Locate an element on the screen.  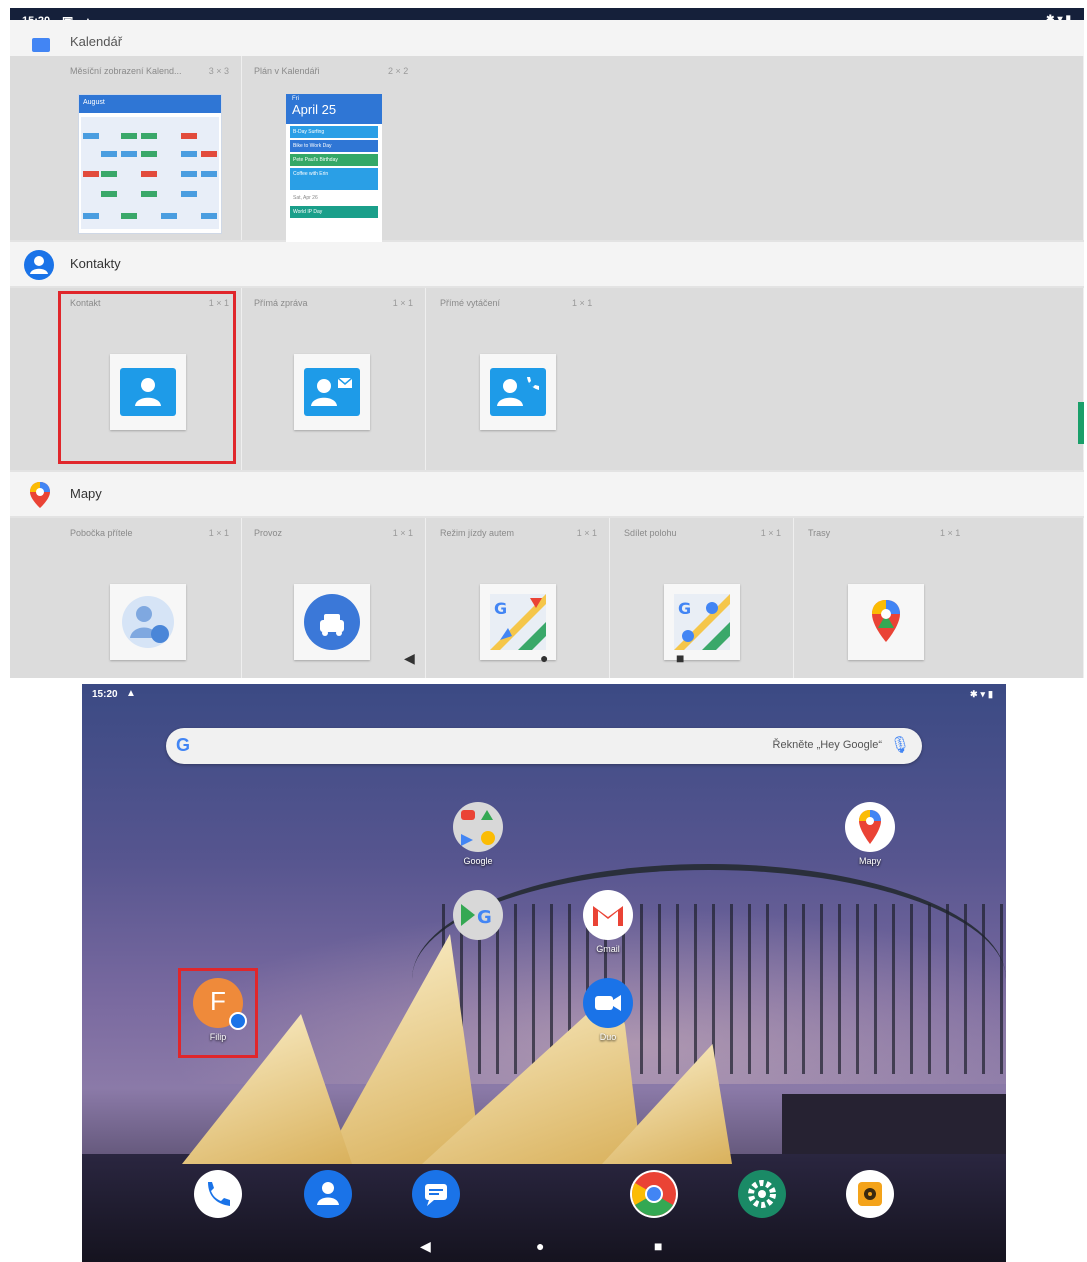
direct-dial-widget-icon is located at coordinates (518, 392).